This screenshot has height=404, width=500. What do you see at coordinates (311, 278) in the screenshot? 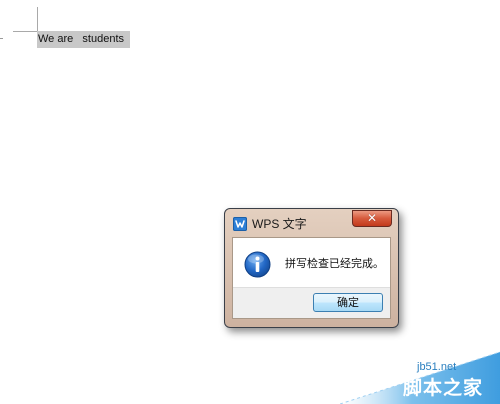
I see `dialog-body: 拼写检查已经完成。 确定` at bounding box center [311, 278].